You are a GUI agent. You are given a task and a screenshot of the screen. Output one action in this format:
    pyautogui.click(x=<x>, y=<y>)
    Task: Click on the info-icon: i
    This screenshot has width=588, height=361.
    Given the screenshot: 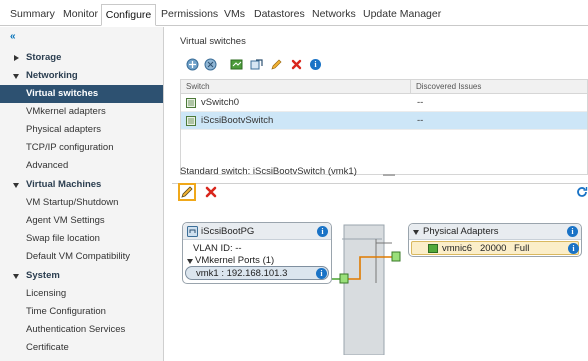 What is the action you would take?
    pyautogui.click(x=315, y=64)
    